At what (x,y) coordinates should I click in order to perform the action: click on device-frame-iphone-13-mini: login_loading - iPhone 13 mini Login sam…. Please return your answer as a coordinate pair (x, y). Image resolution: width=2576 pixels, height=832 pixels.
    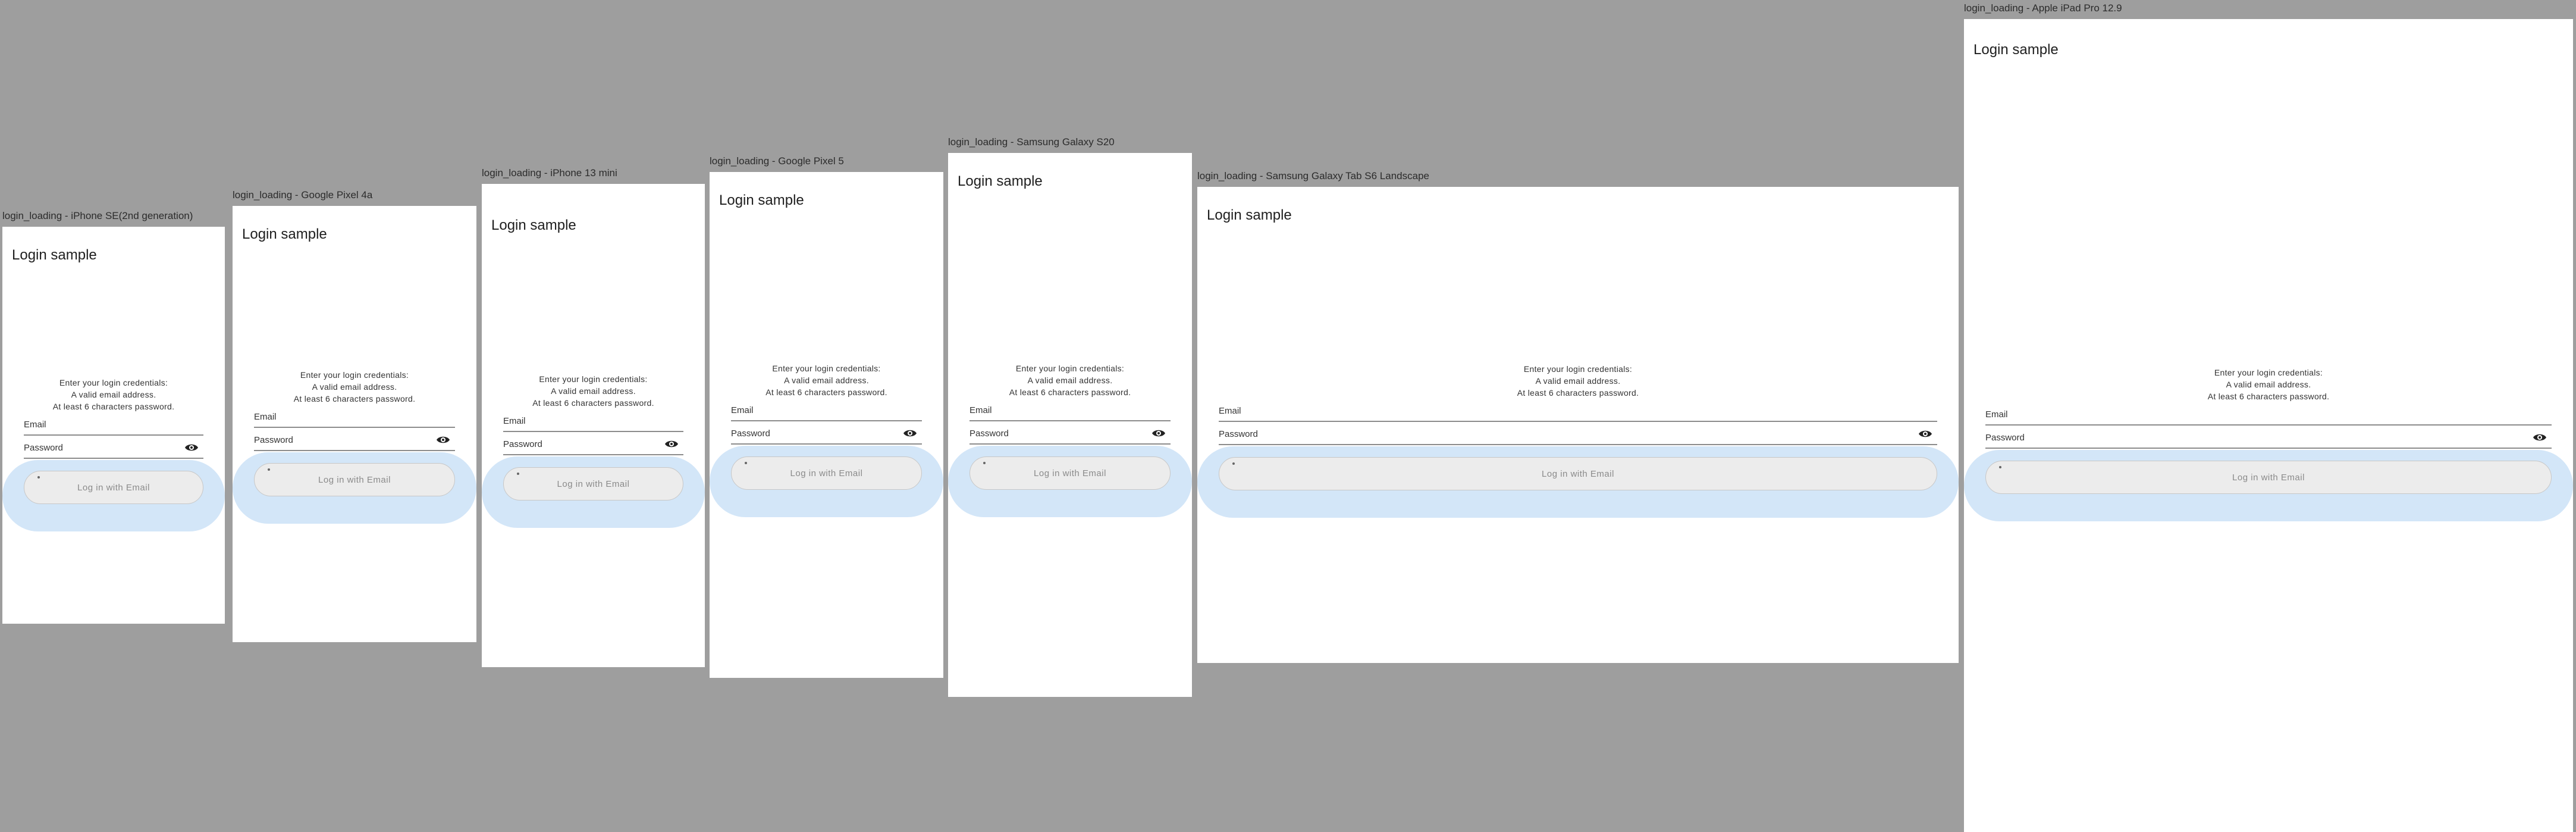
    Looking at the image, I should click on (593, 417).